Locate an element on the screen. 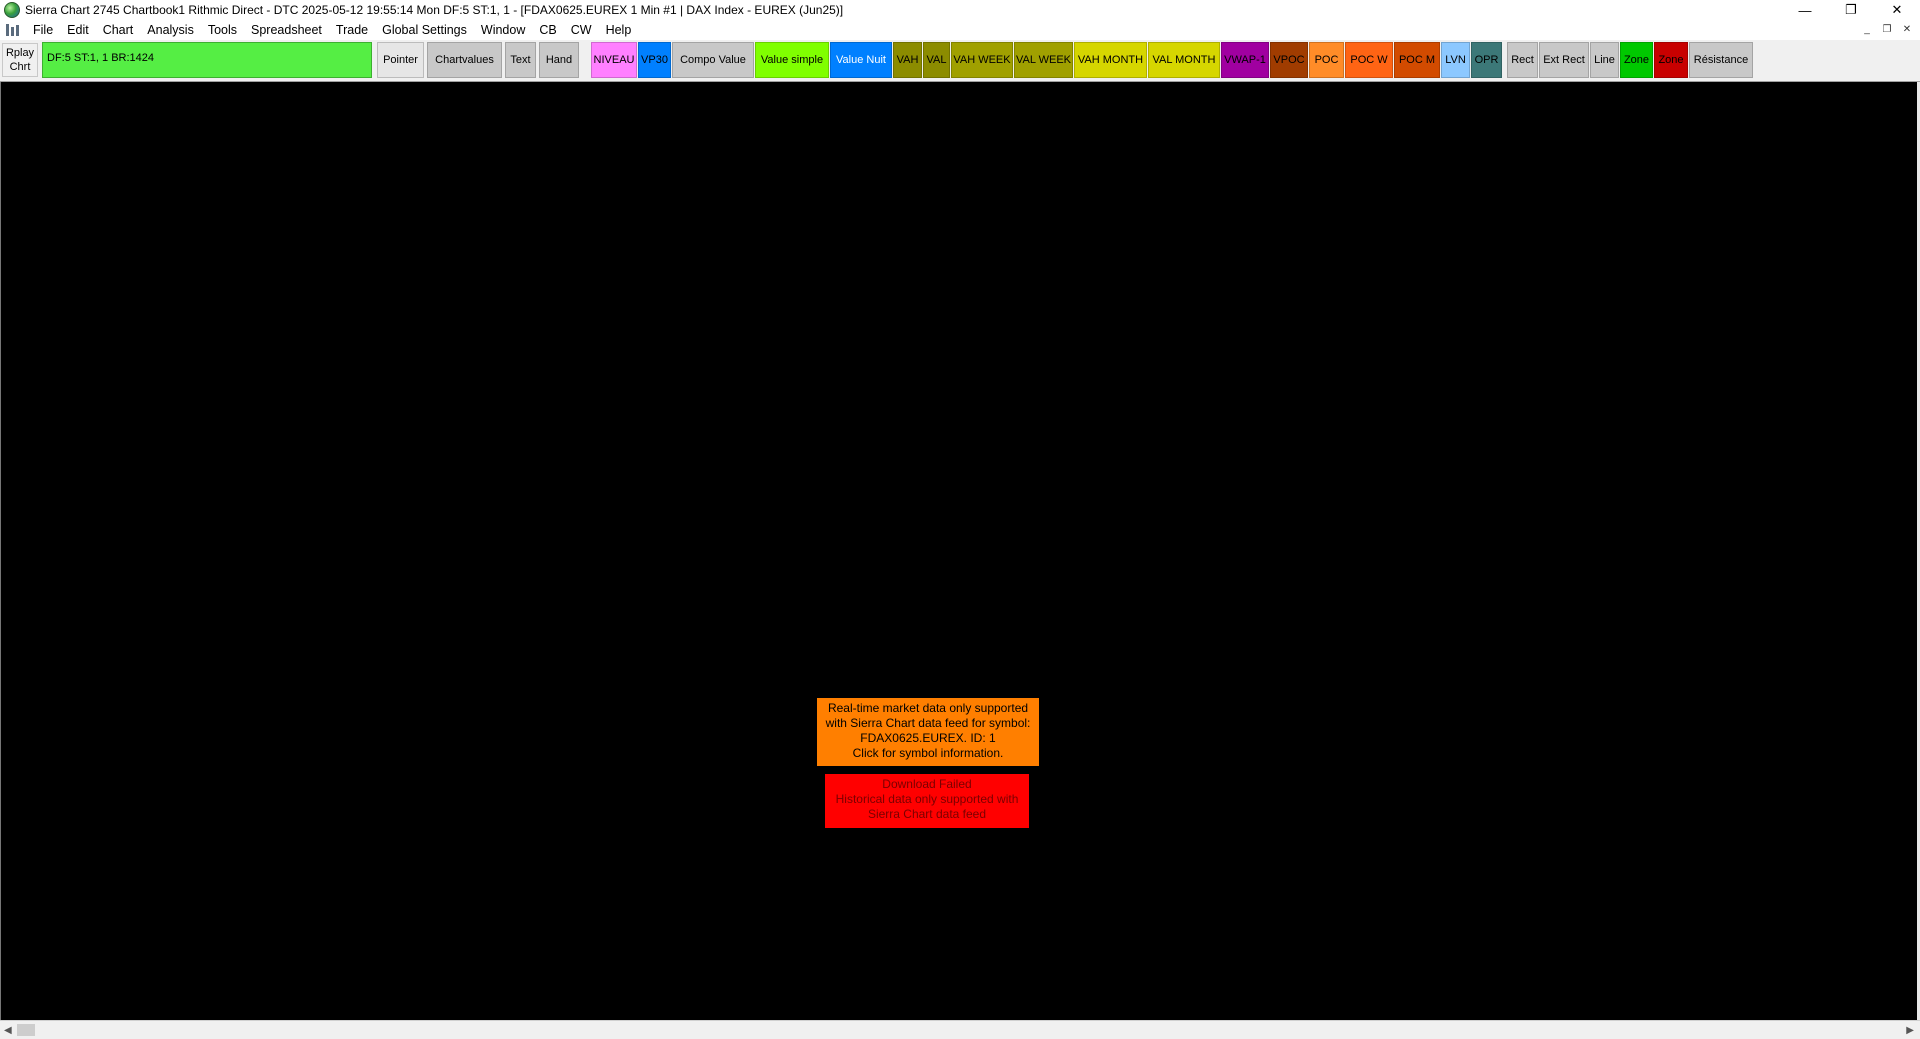  val-month-button: VAL MONTH is located at coordinates (1184, 60).